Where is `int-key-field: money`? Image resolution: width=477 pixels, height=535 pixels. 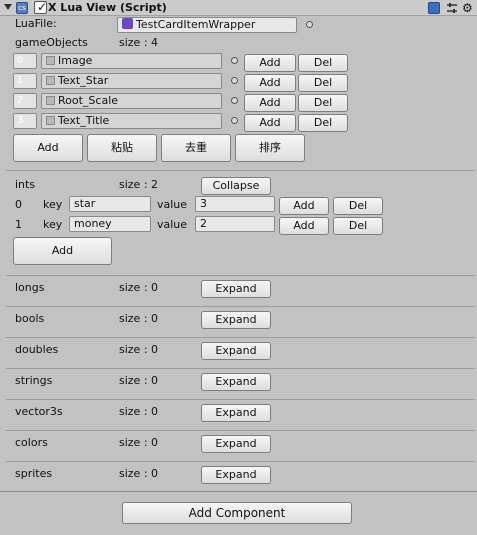 int-key-field: money is located at coordinates (110, 224).